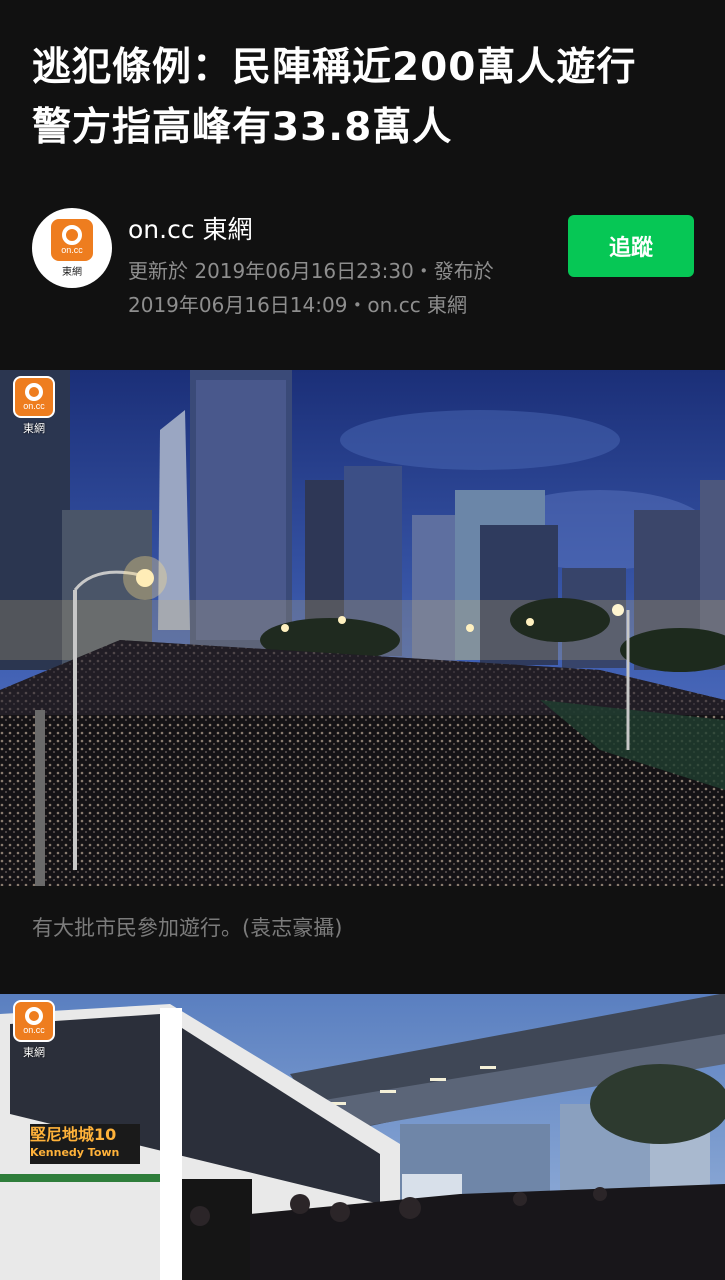  What do you see at coordinates (354, 97) in the screenshot?
I see `article-title: 逃犯條例：民陣稱近200萬人遊行 警方指高峰有33.8萬人` at bounding box center [354, 97].